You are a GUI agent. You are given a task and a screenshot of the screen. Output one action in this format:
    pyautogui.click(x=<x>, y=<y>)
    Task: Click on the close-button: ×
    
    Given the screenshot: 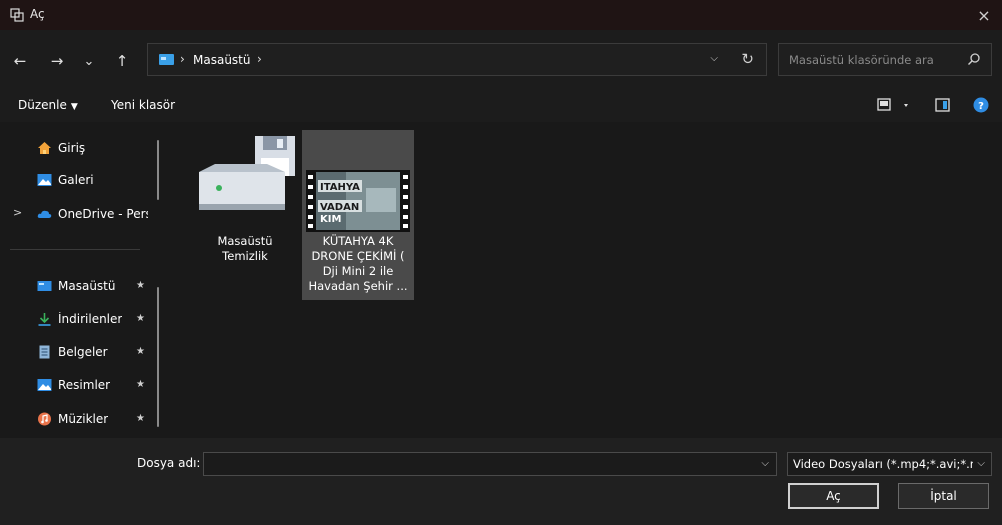 What is the action you would take?
    pyautogui.click(x=984, y=15)
    